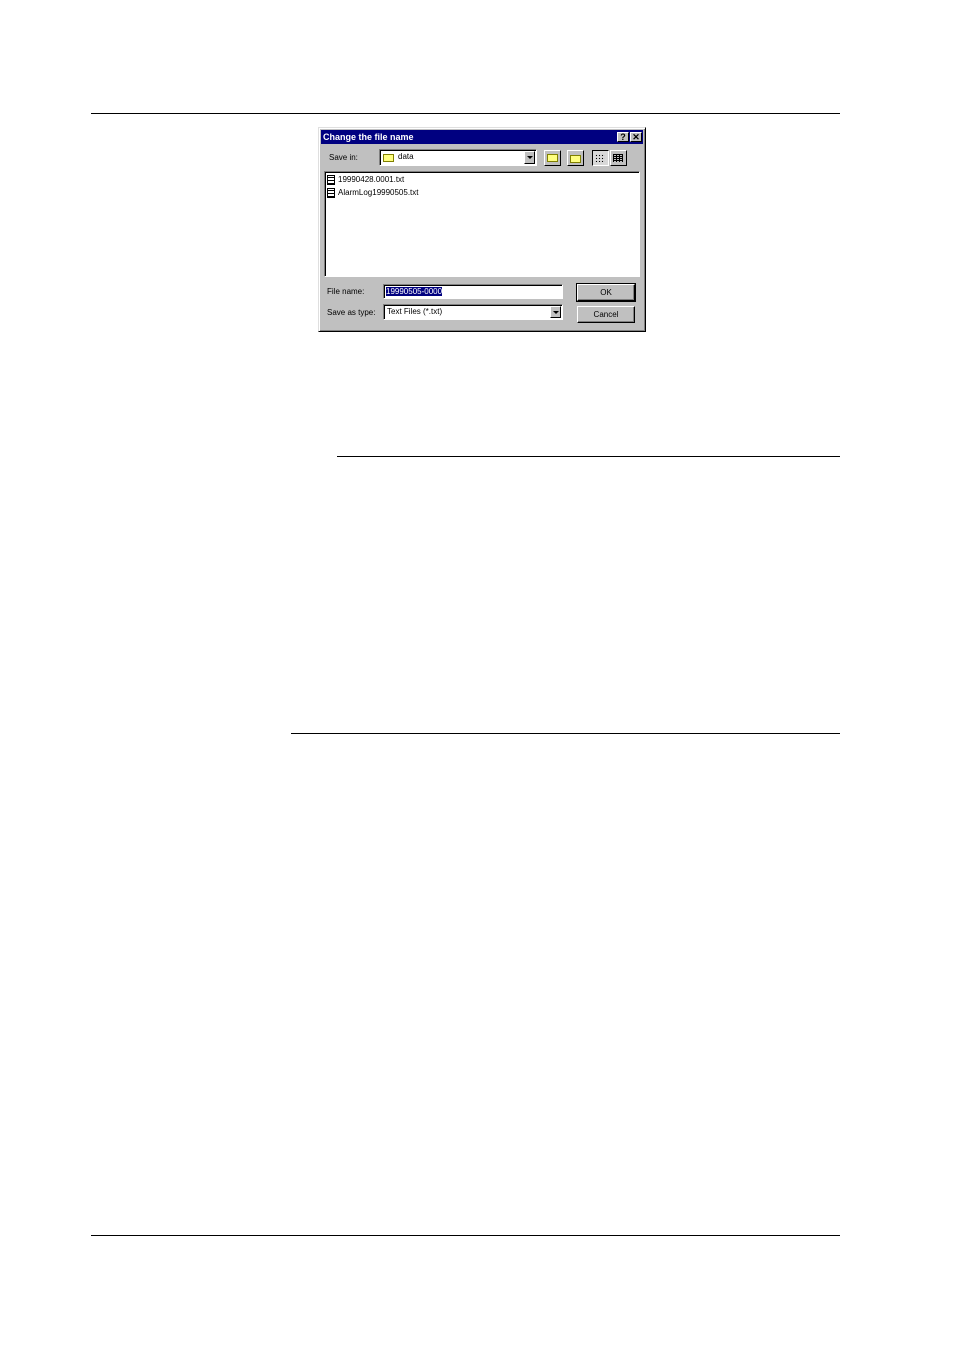 Image resolution: width=954 pixels, height=1350 pixels. What do you see at coordinates (465, 1235) in the screenshot?
I see `footer-rule` at bounding box center [465, 1235].